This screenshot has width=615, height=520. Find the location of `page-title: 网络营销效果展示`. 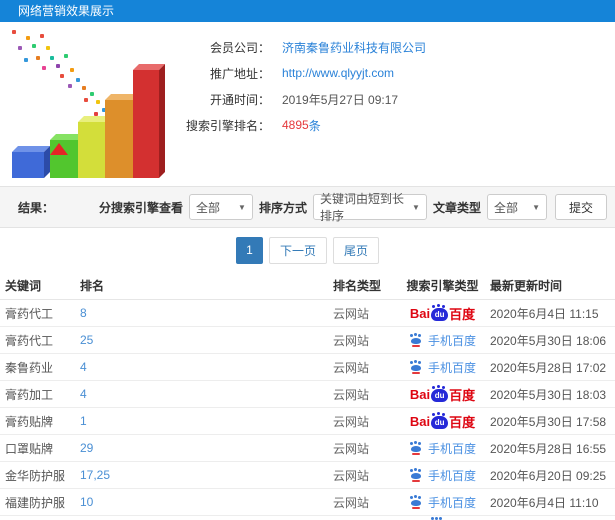

page-title: 网络营销效果展示 is located at coordinates (66, 11).